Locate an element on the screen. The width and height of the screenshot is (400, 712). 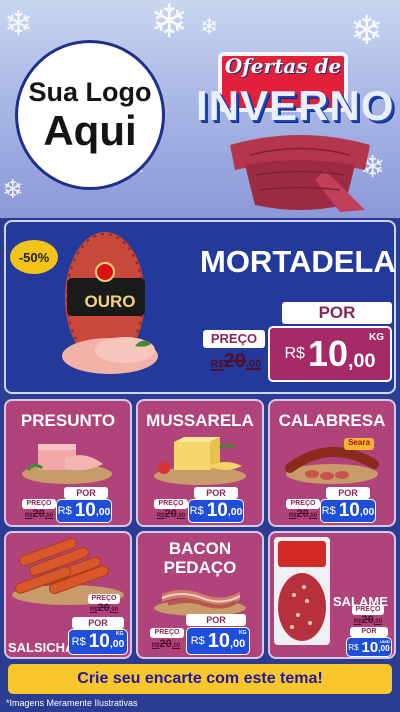
bacon-preco-label: PREÇO is located at coordinates (167, 633).